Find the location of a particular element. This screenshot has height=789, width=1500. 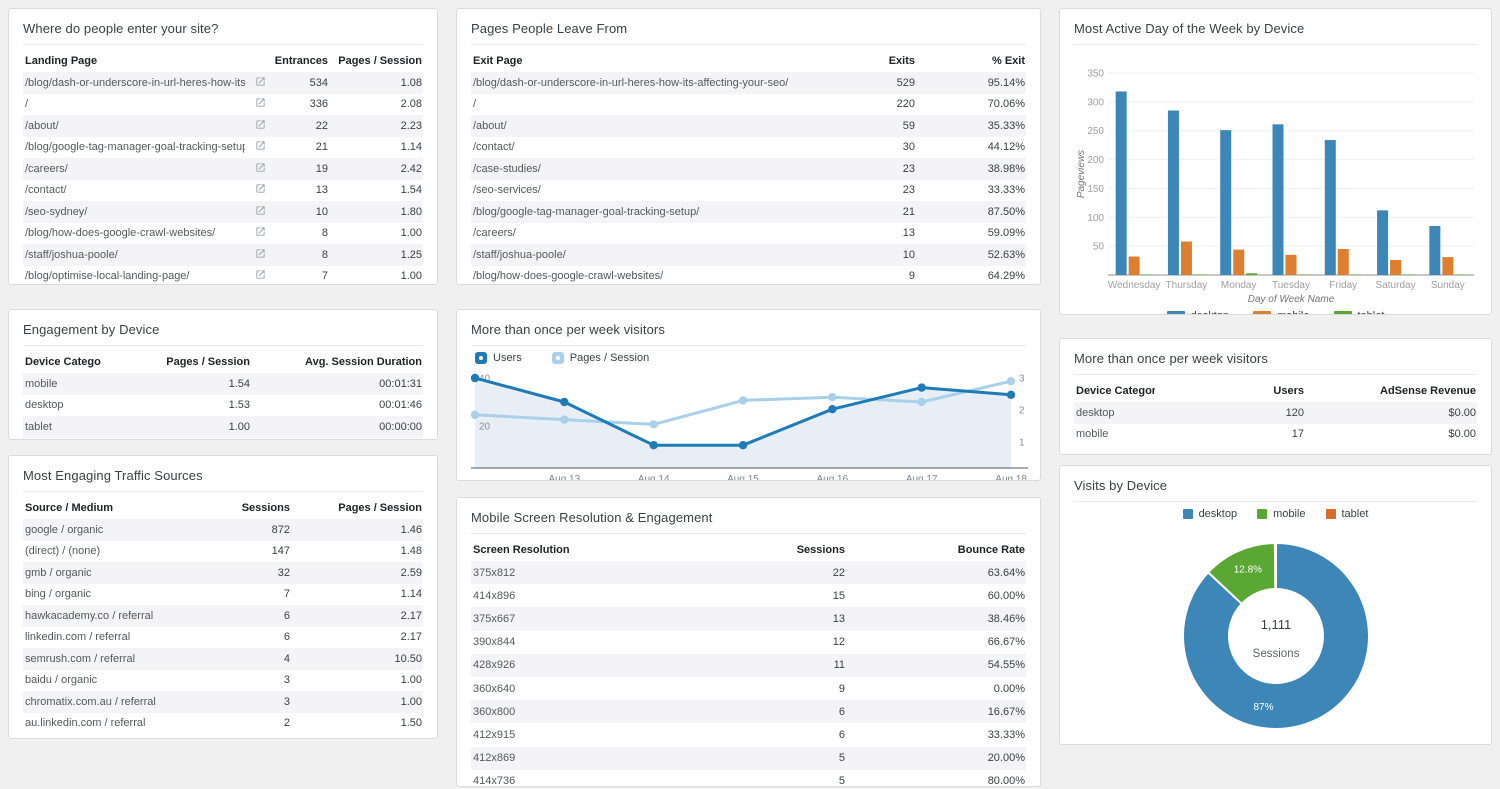

row-label: 412x869 is located at coordinates (494, 758).